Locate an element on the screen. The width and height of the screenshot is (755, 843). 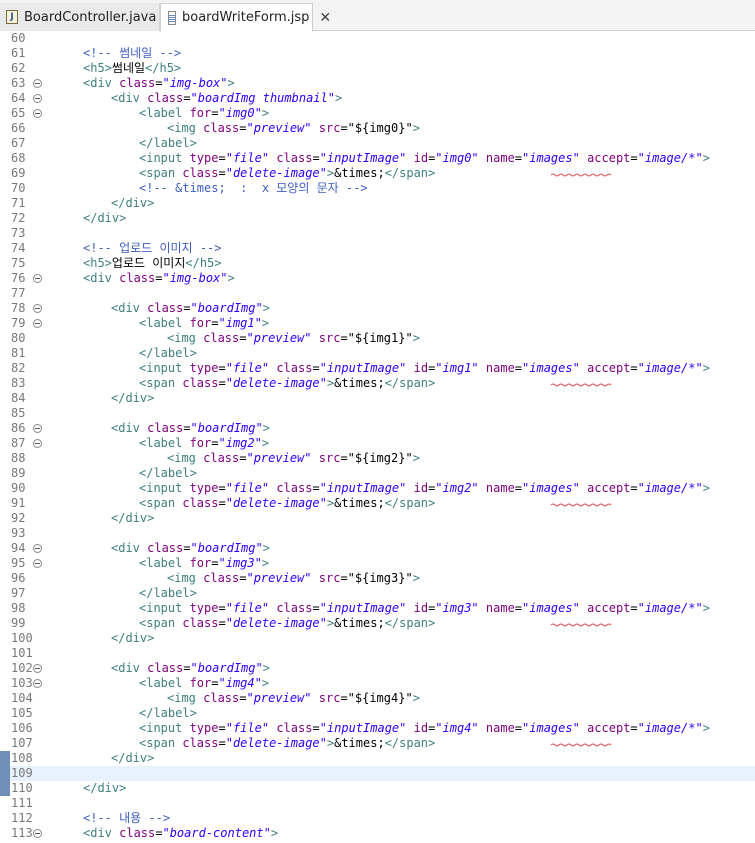
code-token: </h5> is located at coordinates (163, 68).